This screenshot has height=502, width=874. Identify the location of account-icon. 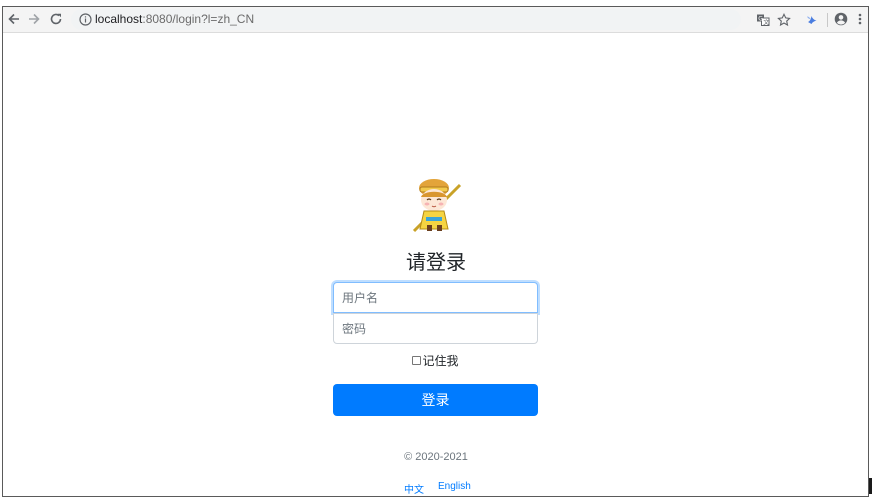
(841, 19).